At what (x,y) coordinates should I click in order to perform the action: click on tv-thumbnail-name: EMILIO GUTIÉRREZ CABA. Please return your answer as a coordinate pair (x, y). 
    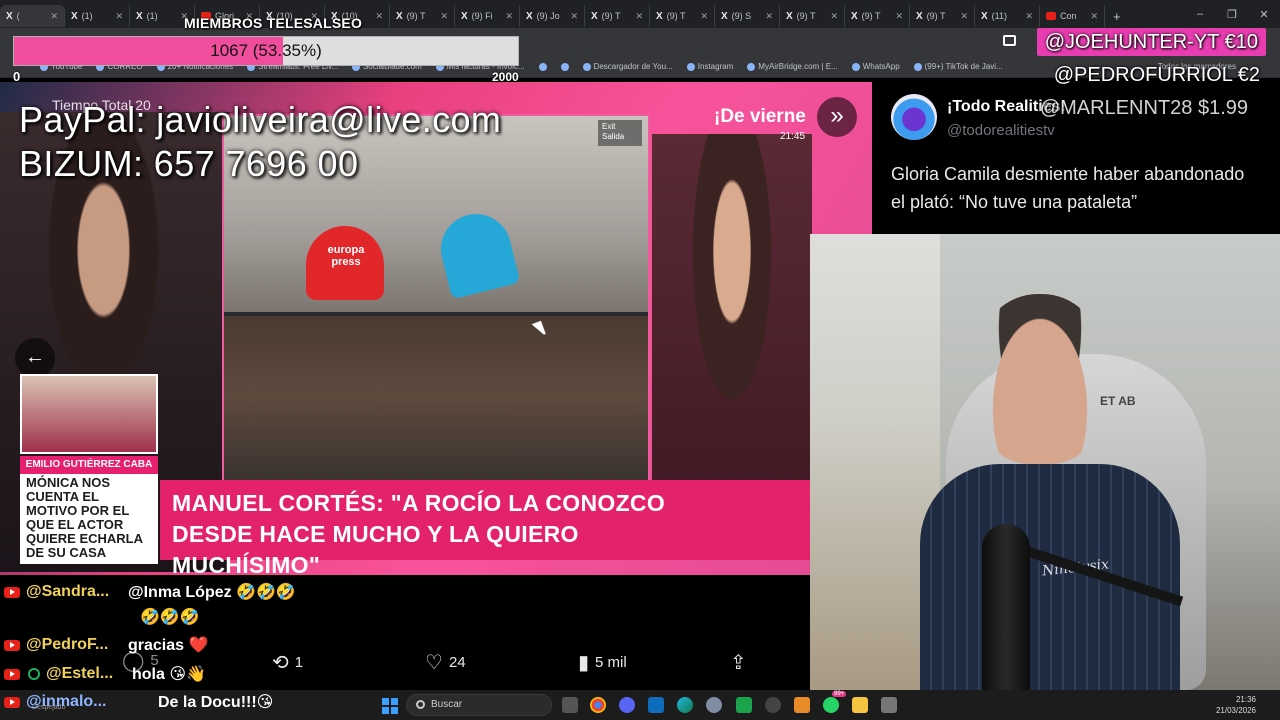
    Looking at the image, I should click on (89, 465).